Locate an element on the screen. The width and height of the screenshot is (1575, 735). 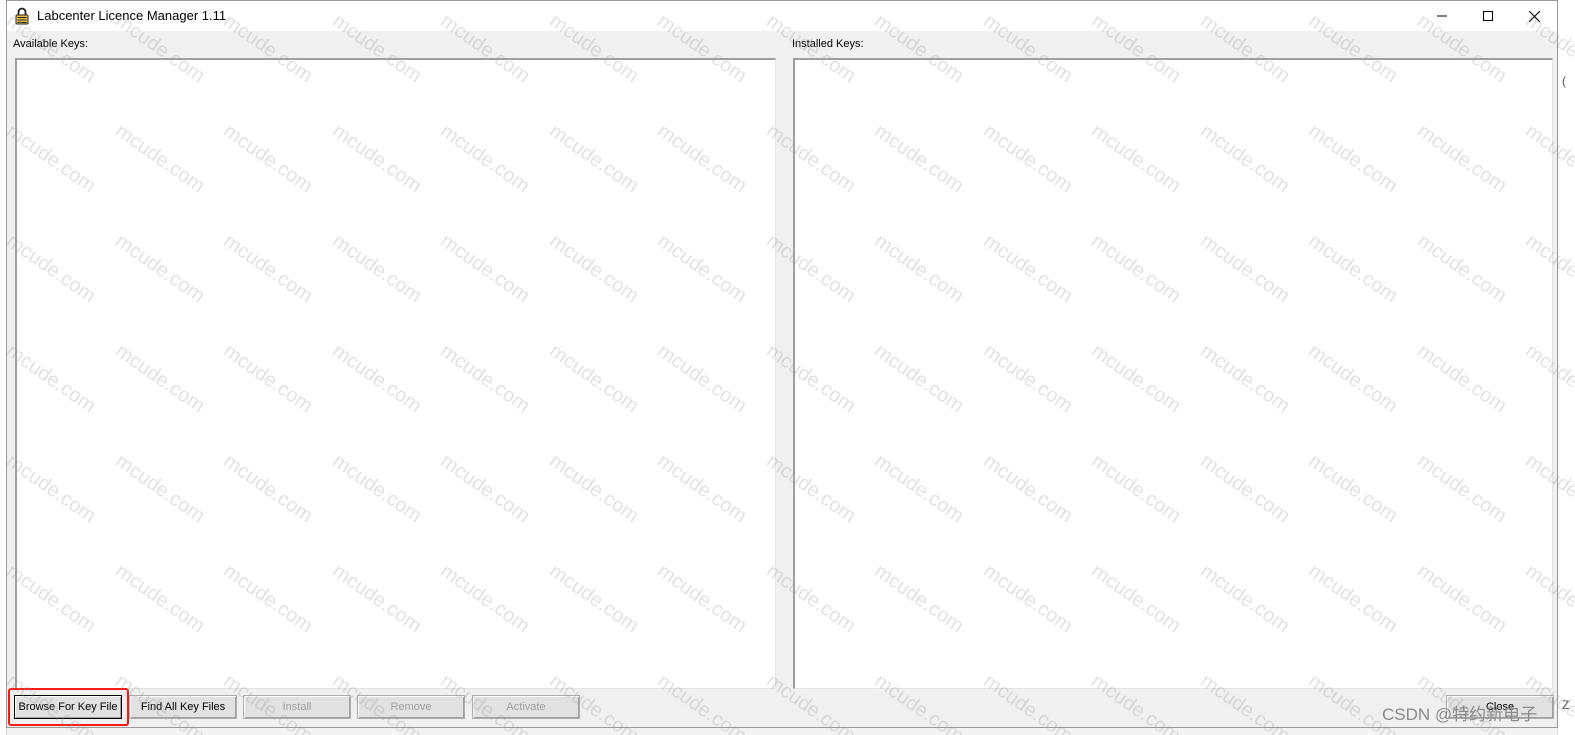
padlock-icon is located at coordinates (22, 16).